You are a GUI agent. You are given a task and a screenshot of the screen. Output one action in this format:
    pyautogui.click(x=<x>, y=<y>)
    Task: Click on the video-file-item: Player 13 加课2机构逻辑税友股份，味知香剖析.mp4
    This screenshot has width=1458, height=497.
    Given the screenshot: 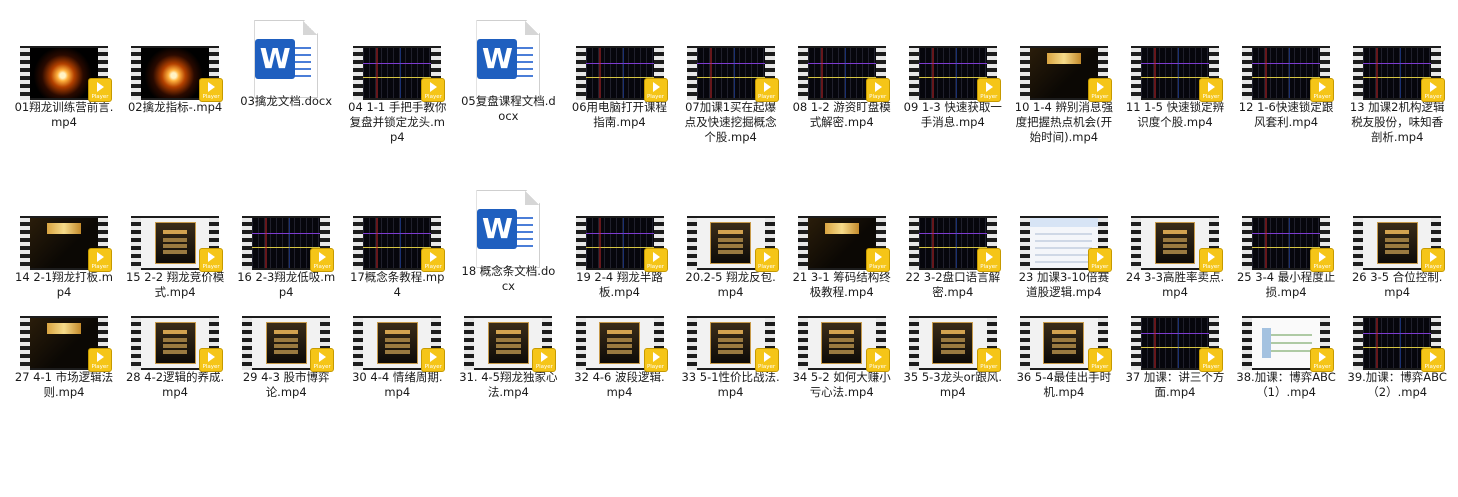 What is the action you would take?
    pyautogui.click(x=1397, y=120)
    